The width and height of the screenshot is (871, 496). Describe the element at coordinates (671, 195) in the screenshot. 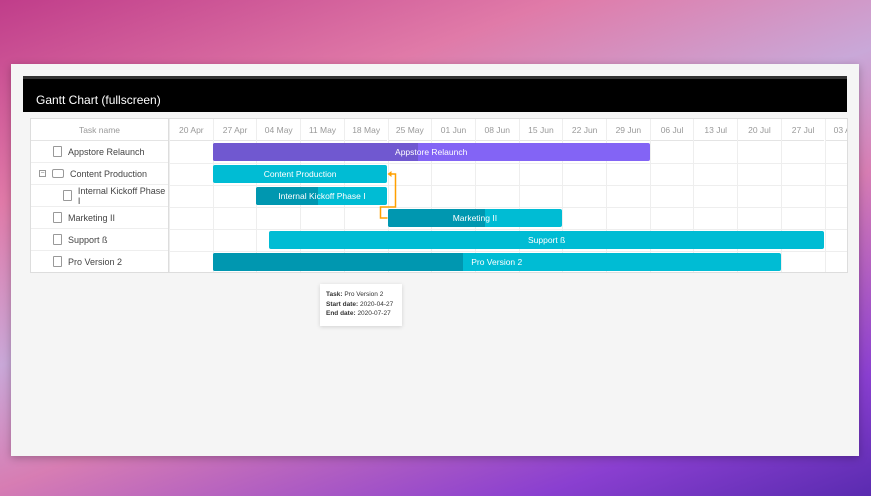

I see `timeline-column: 06 Jul` at that location.